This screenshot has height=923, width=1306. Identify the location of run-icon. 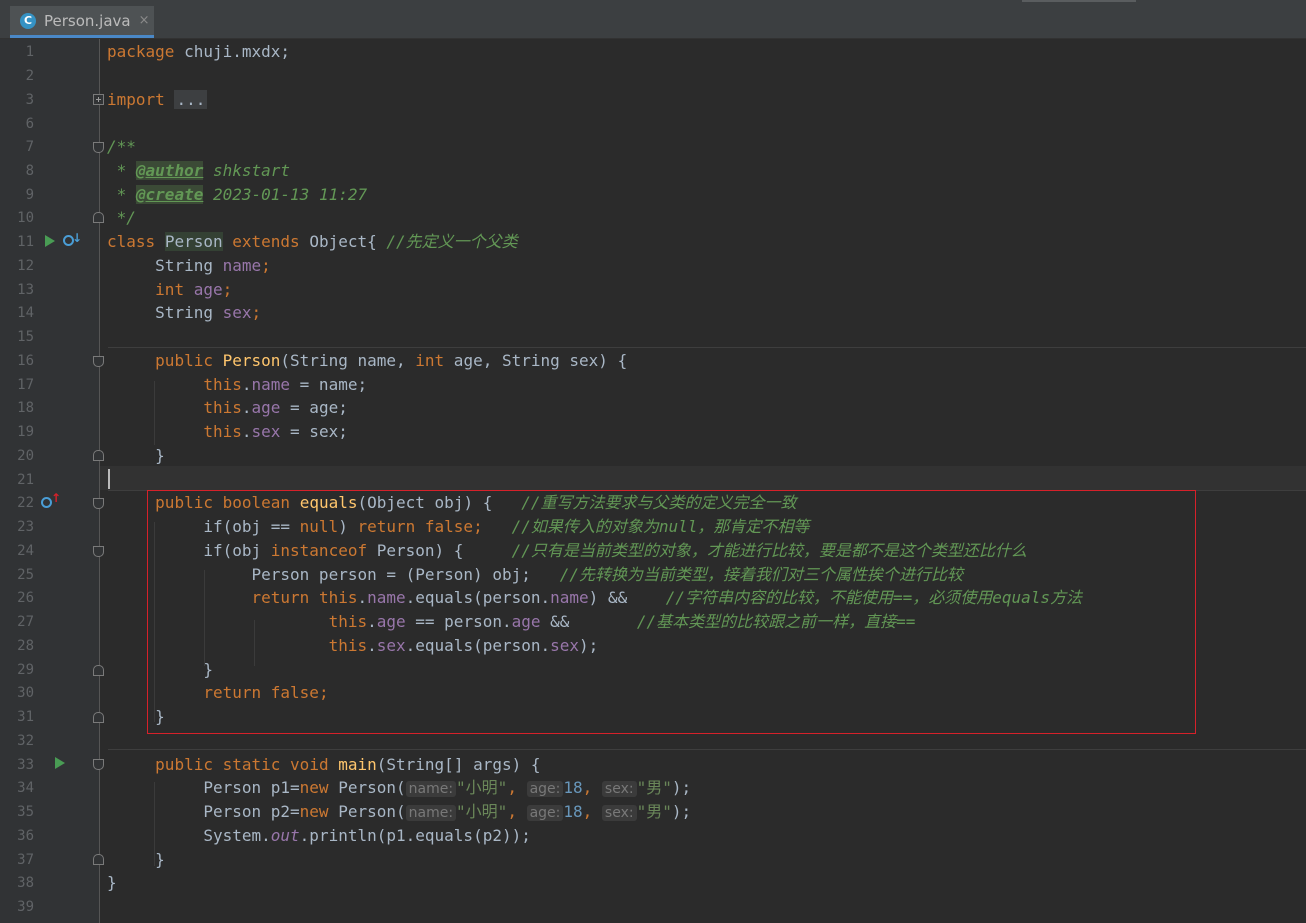
(50, 241).